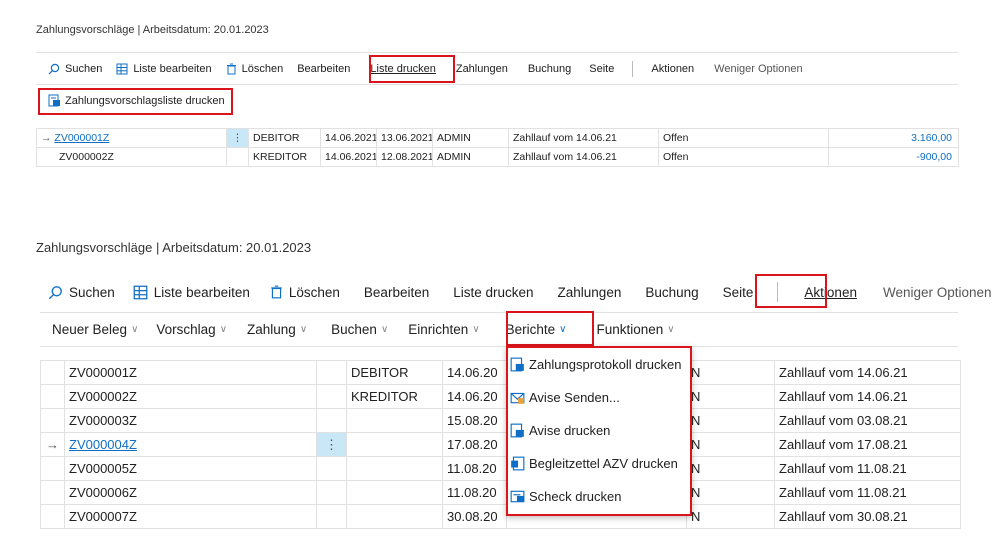  I want to click on cell-date: 12.08.2021, so click(404, 157).